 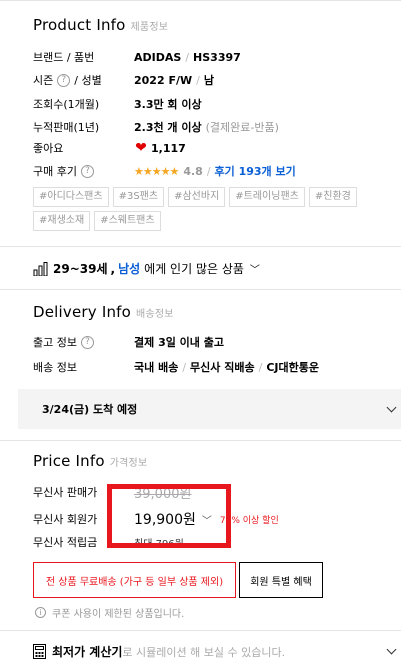 What do you see at coordinates (169, 516) in the screenshot?
I see `price-highlight-box` at bounding box center [169, 516].